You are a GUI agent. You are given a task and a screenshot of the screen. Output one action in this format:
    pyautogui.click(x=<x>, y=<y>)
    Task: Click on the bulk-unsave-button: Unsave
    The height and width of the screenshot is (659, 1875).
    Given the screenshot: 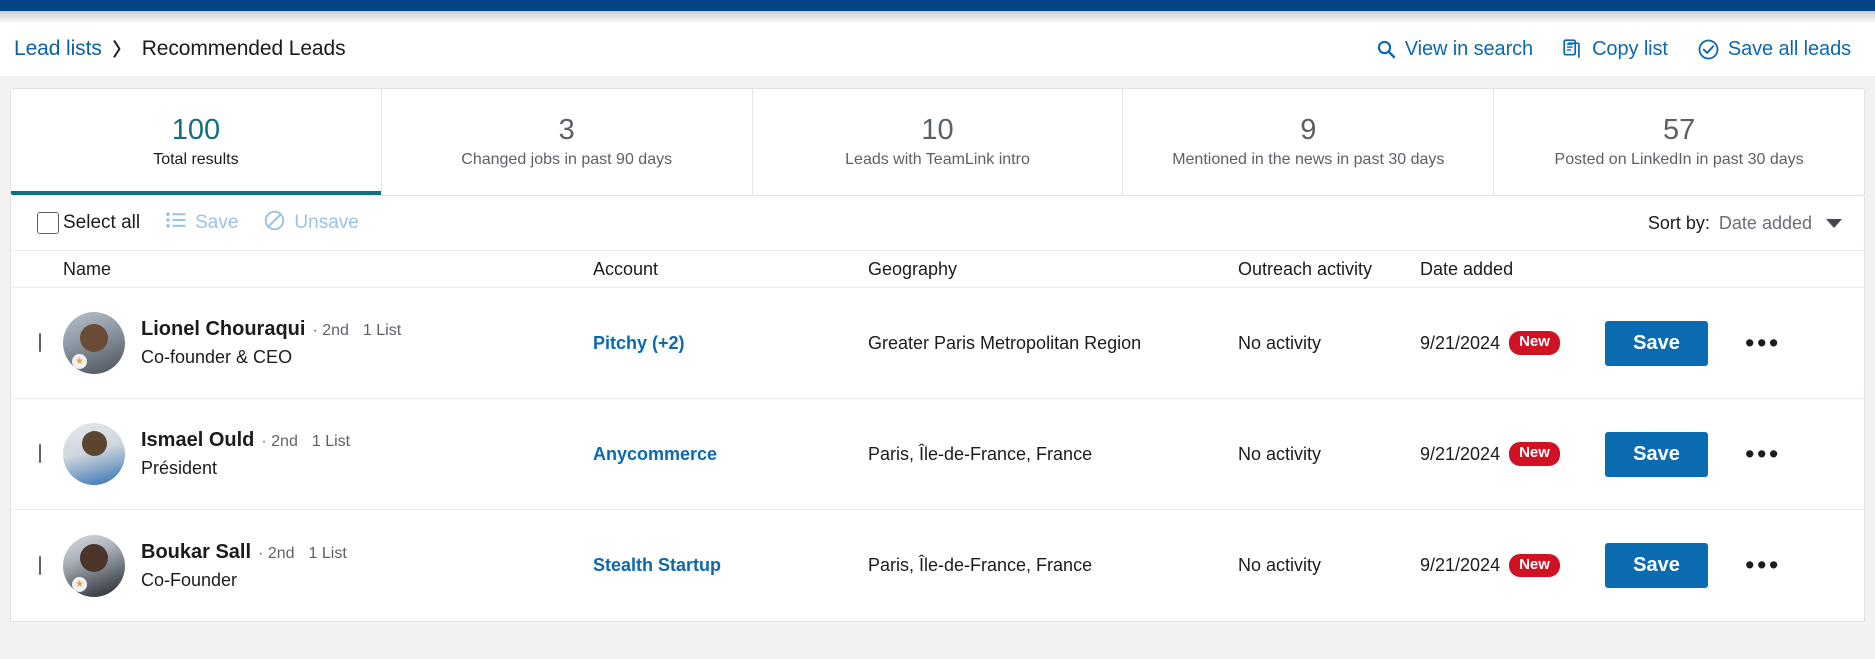 What is the action you would take?
    pyautogui.click(x=311, y=223)
    